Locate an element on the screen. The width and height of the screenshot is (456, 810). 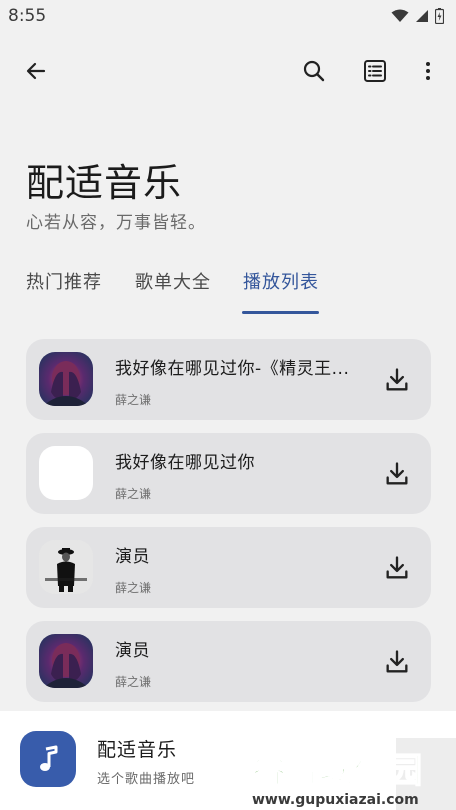
page-subtitle: 心若从容，万事皆轻。 is located at coordinates (116, 223).